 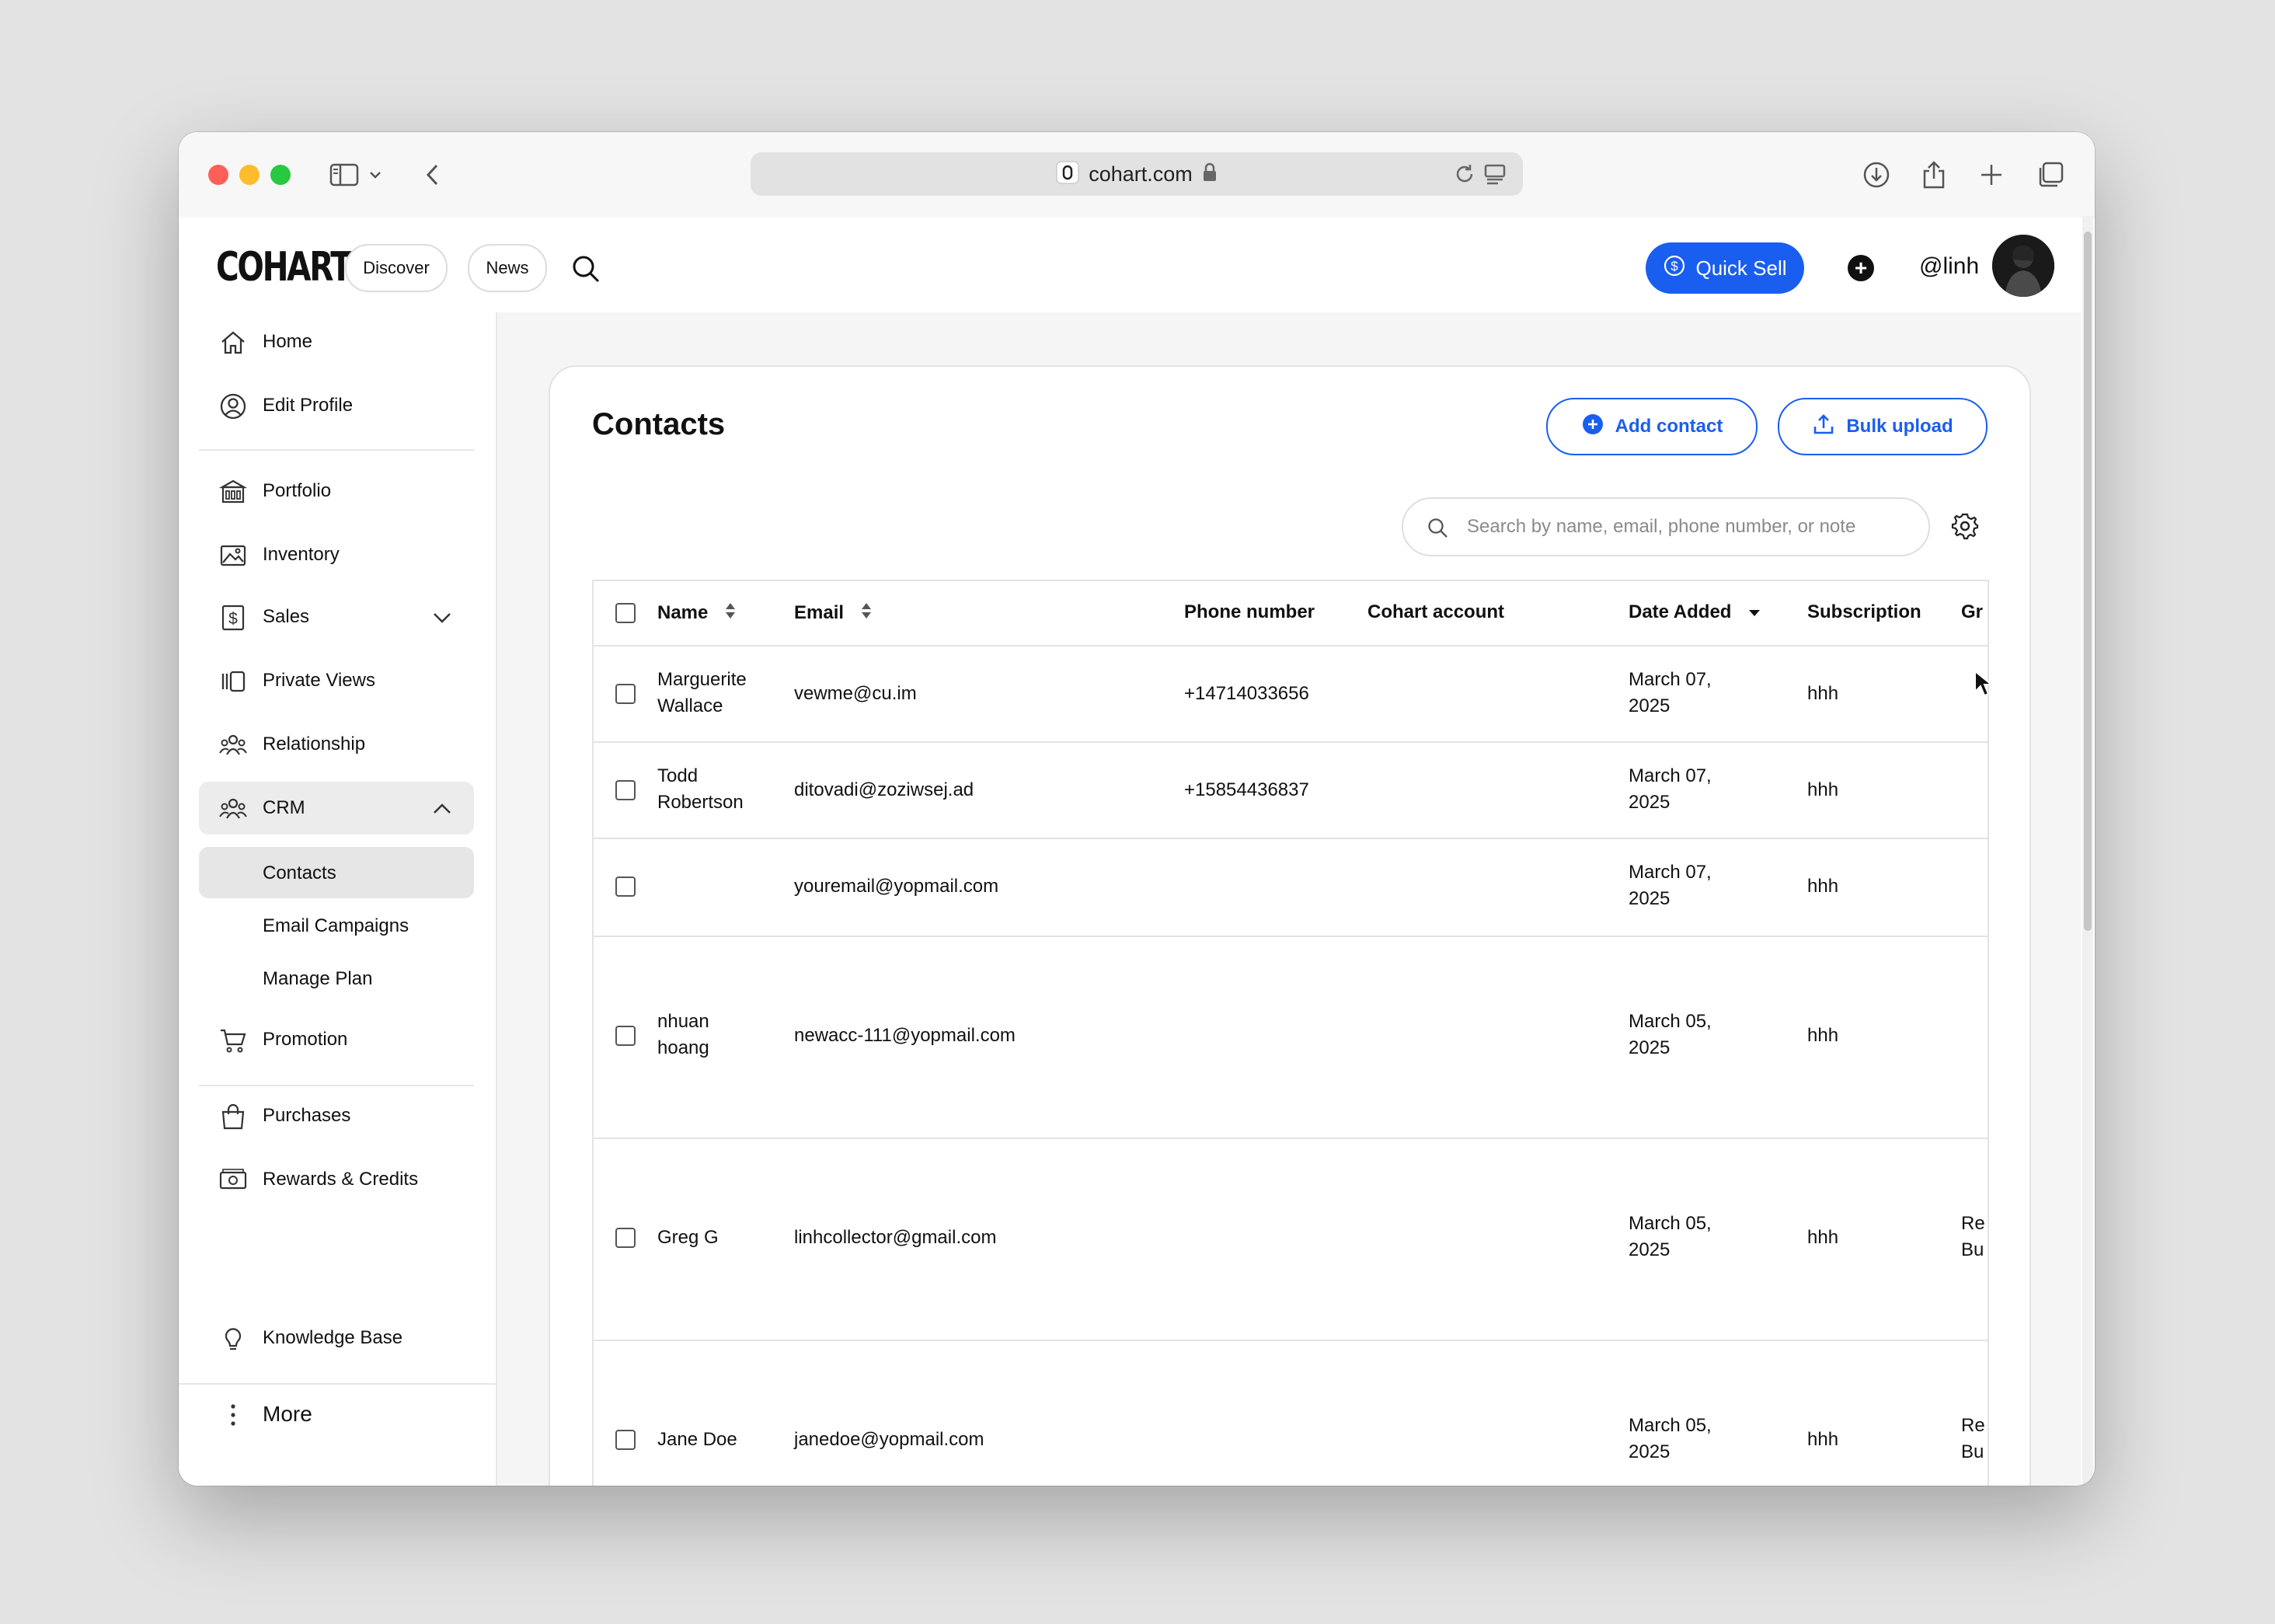 What do you see at coordinates (1934, 175) in the screenshot?
I see `share-icon` at bounding box center [1934, 175].